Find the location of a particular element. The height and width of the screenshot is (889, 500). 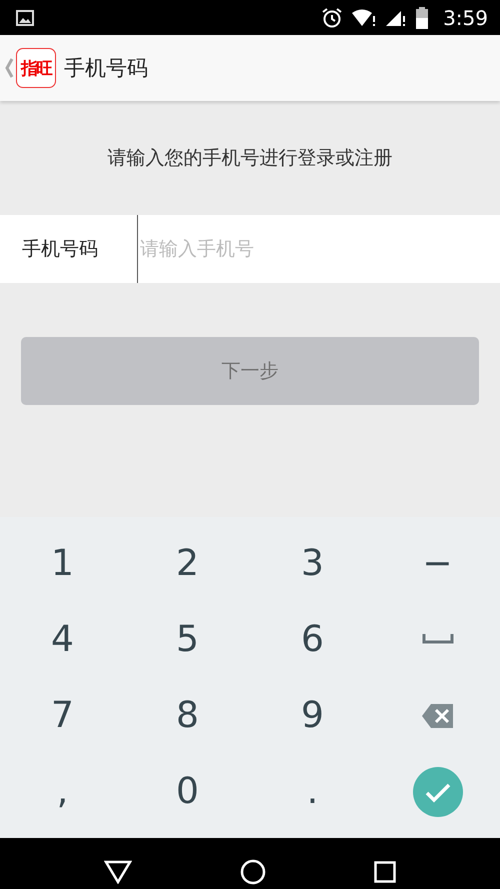

keypad-key: 2 is located at coordinates (188, 563).